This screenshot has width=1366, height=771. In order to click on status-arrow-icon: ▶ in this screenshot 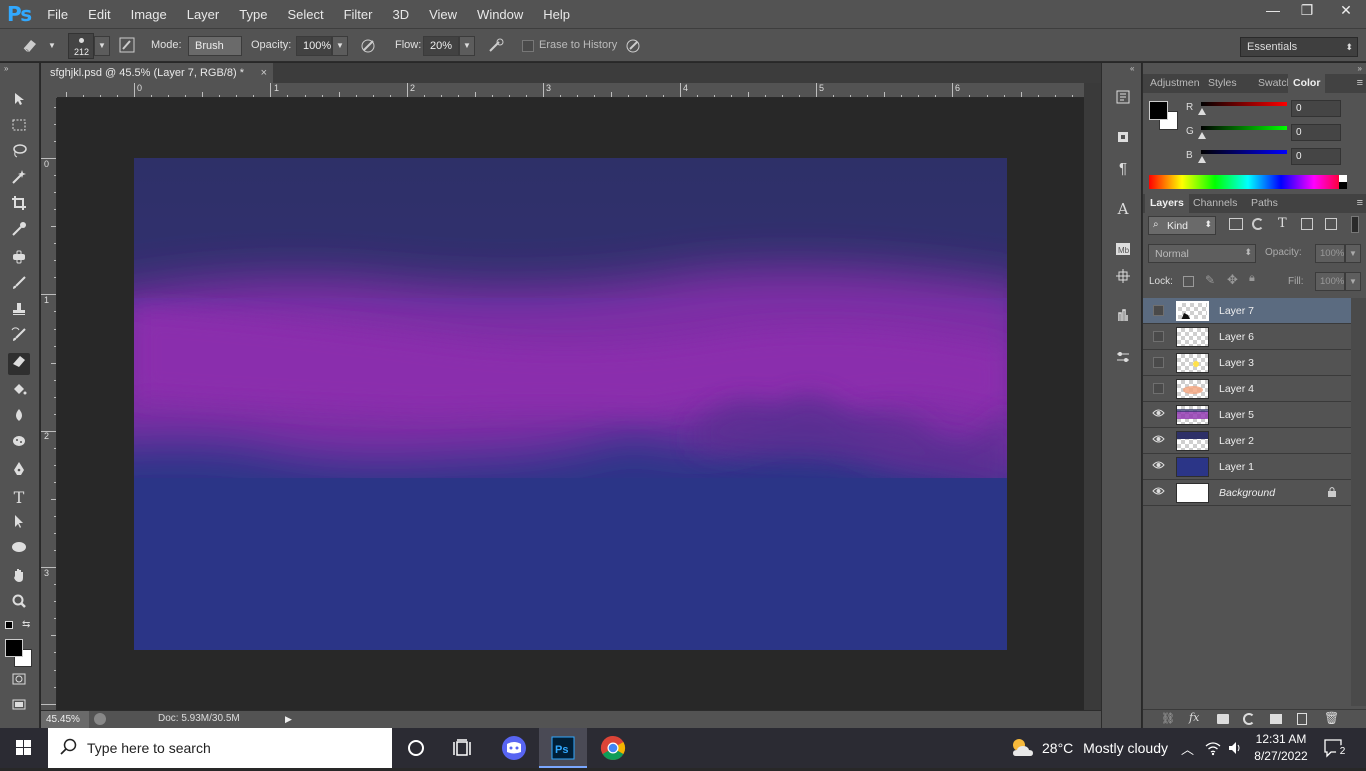, I will do `click(288, 719)`.